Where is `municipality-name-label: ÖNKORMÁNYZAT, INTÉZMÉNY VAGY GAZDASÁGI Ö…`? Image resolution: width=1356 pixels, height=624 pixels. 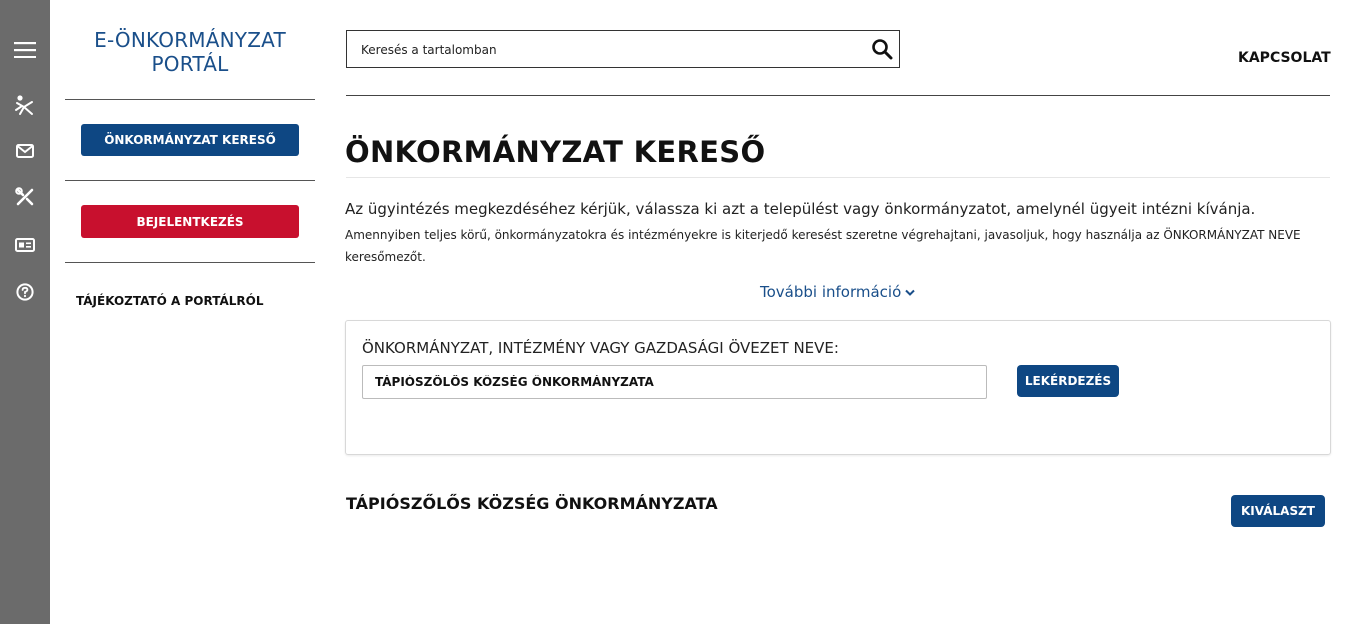
municipality-name-label: ÖNKORMÁNYZAT, INTÉZMÉNY VAGY GAZDASÁGI Ö… is located at coordinates (600, 348).